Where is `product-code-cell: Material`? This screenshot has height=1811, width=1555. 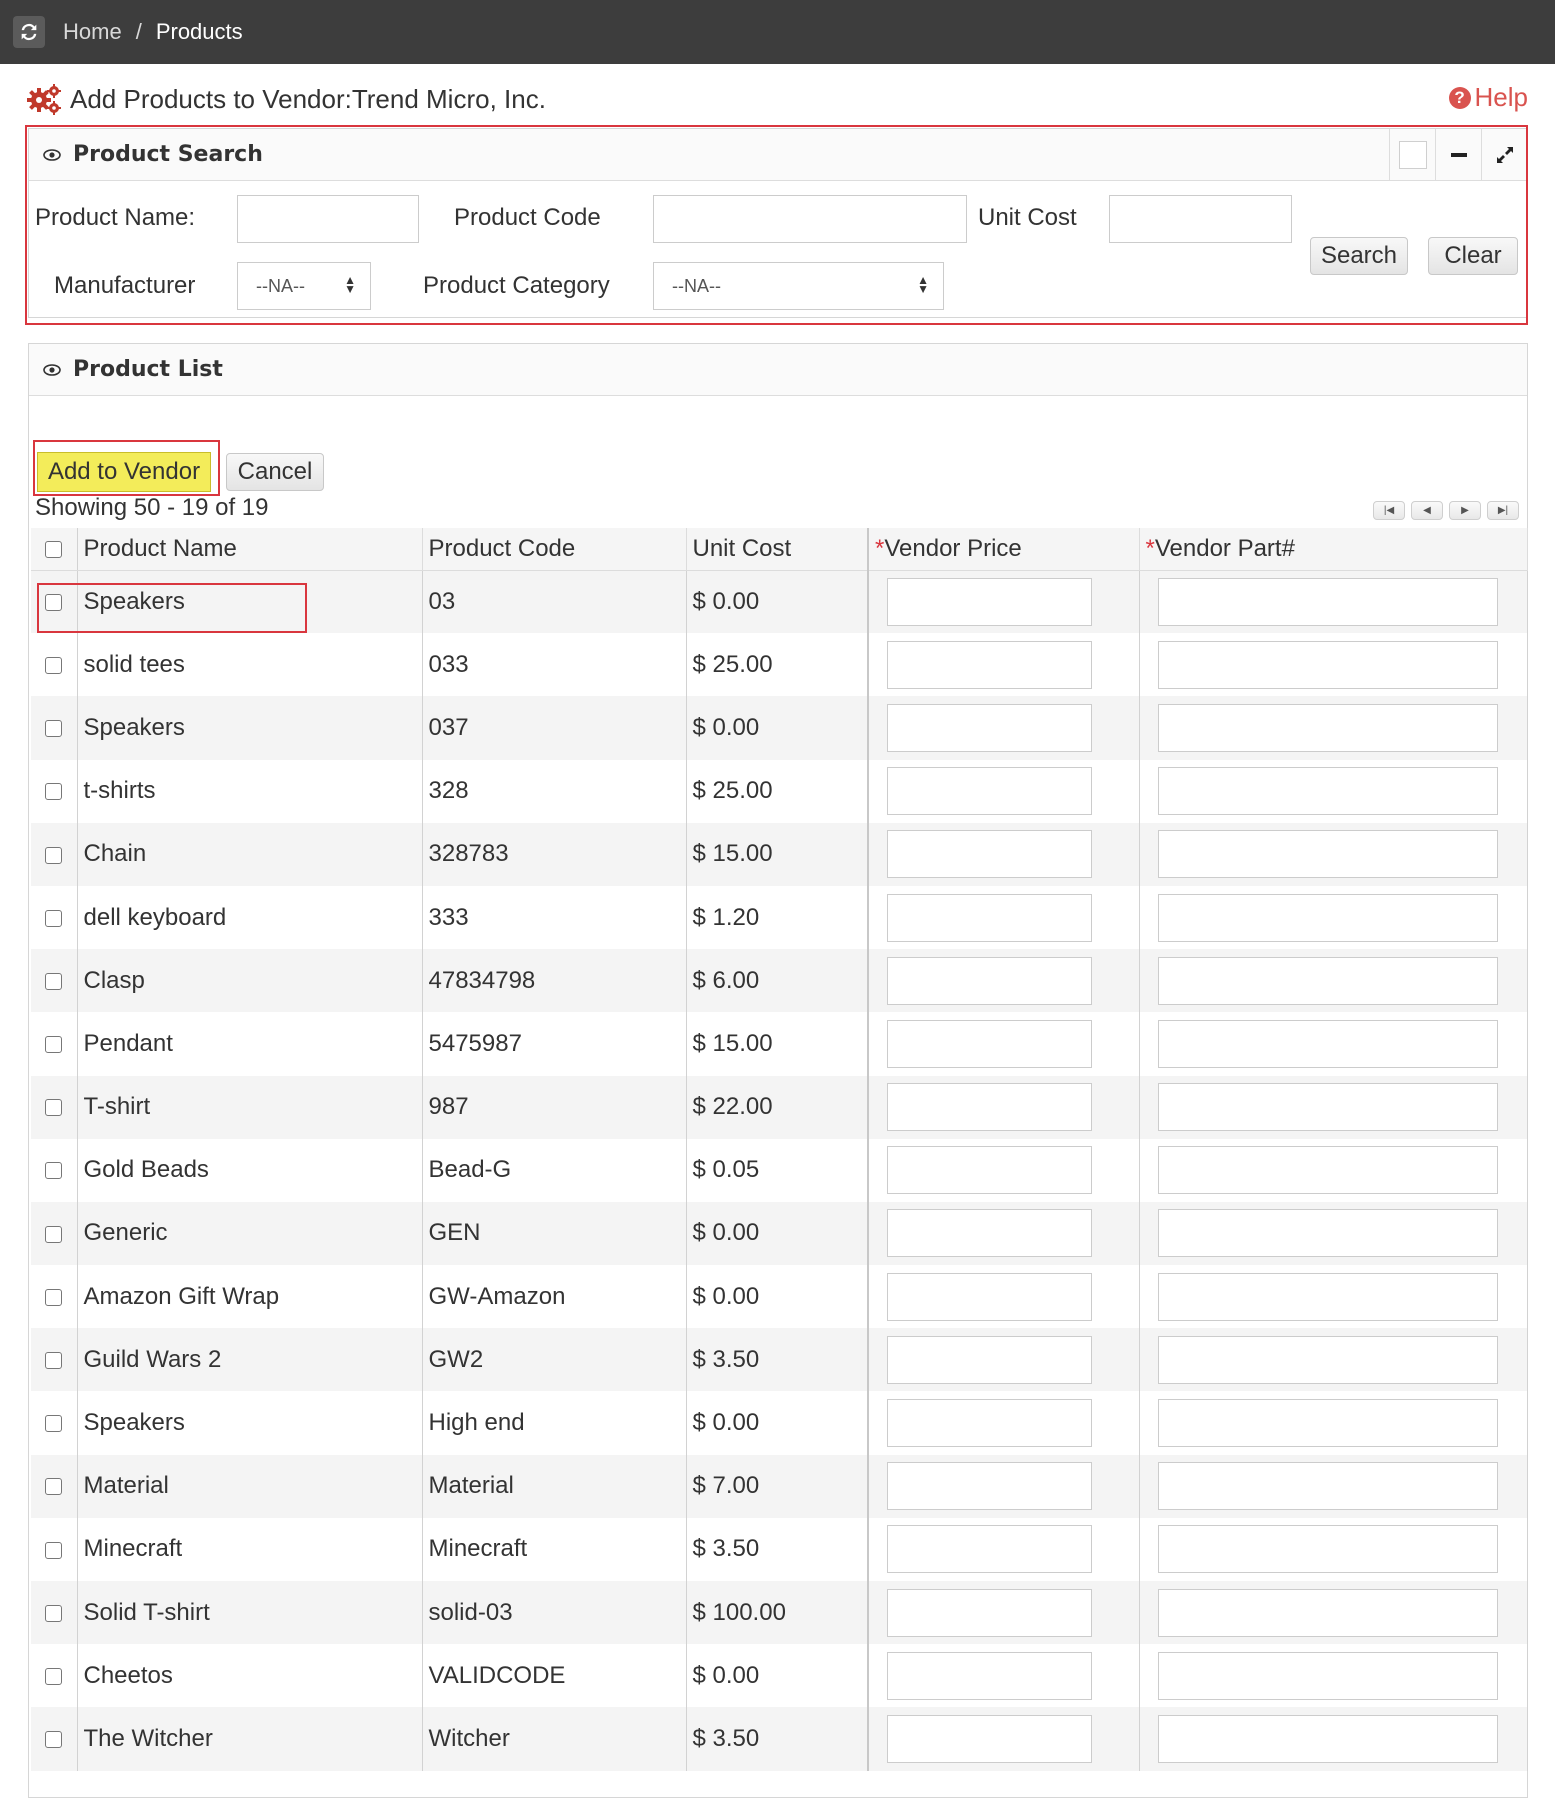
product-code-cell: Material is located at coordinates (554, 1486).